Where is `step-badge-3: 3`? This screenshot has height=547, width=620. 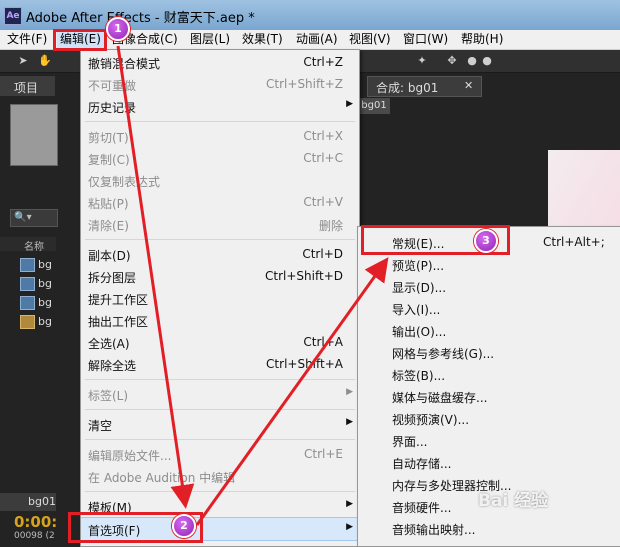 step-badge-3: 3 is located at coordinates (486, 241).